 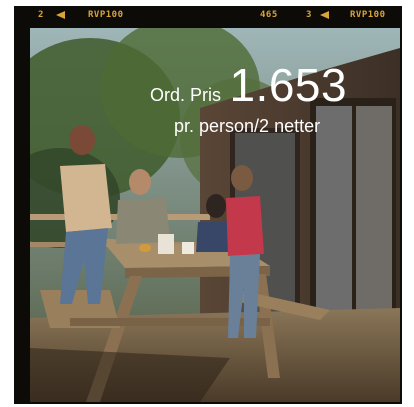 What do you see at coordinates (41, 15) in the screenshot?
I see `film-frame-number: 2` at bounding box center [41, 15].